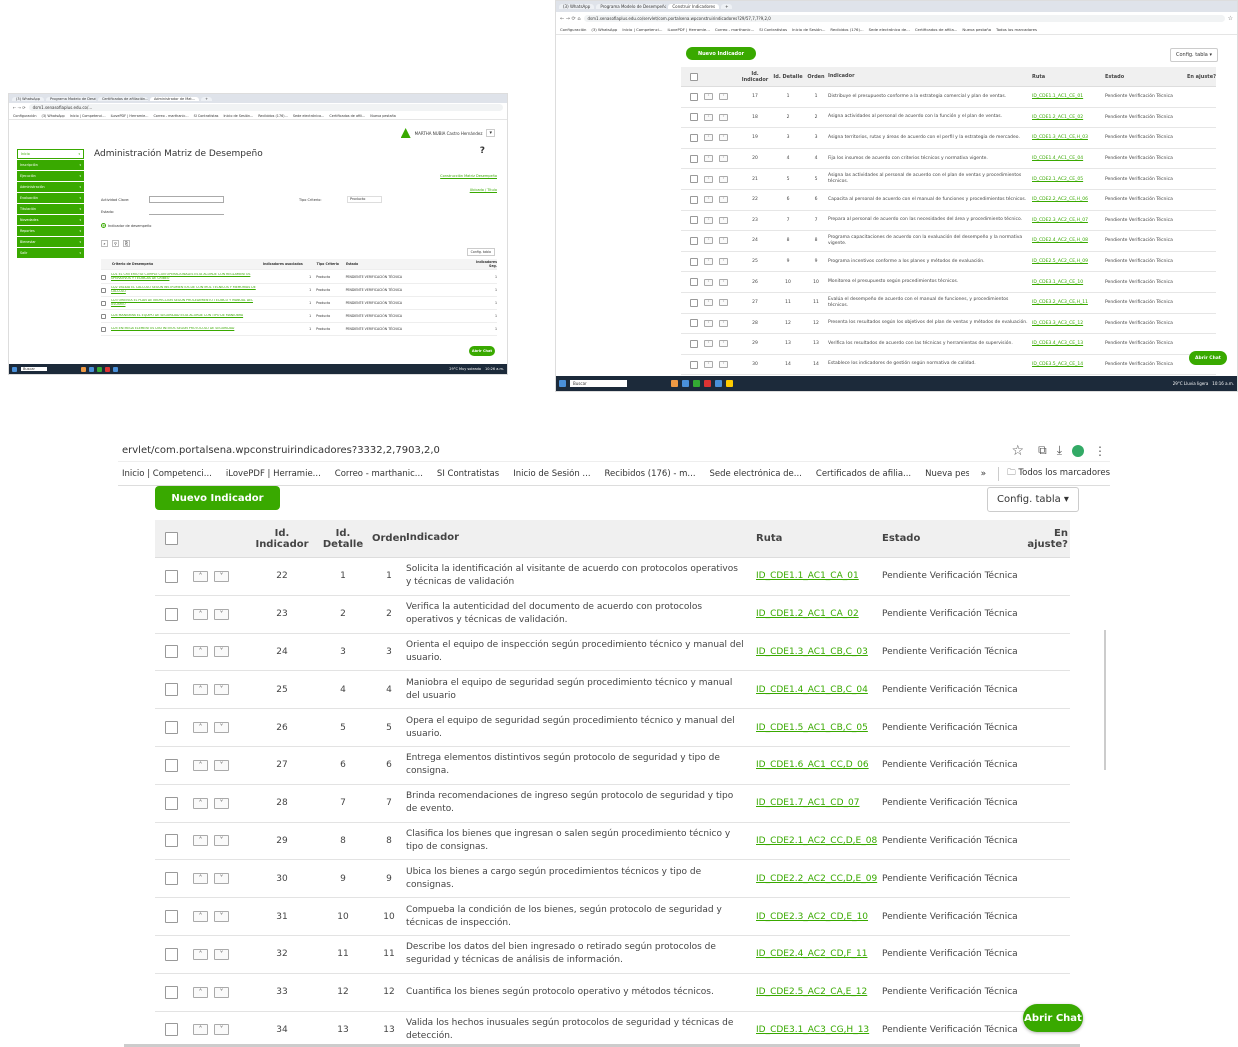 This screenshot has width=1238, height=1047. Describe the element at coordinates (50, 187) in the screenshot. I see `sidebar-item: Administración ▾` at that location.